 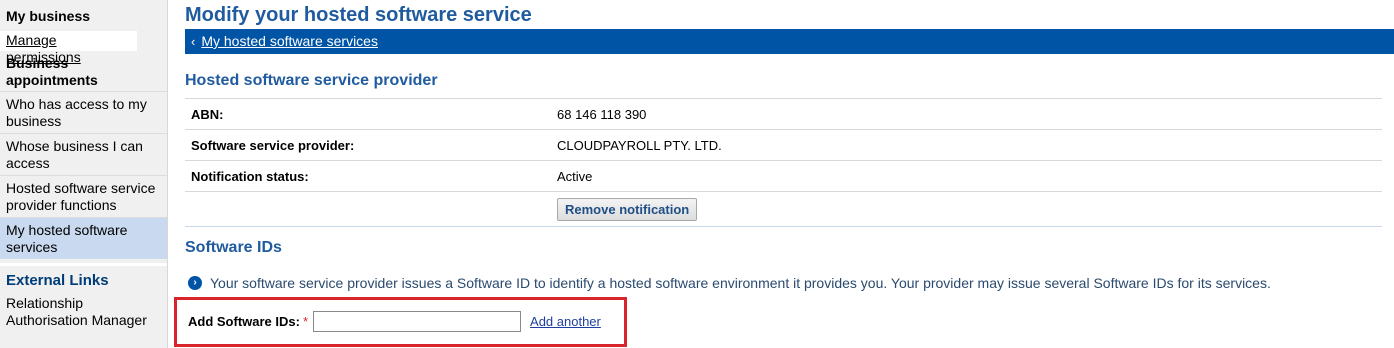 I want to click on breadcrumb-bar: ‹ My hosted software services, so click(x=789, y=41).